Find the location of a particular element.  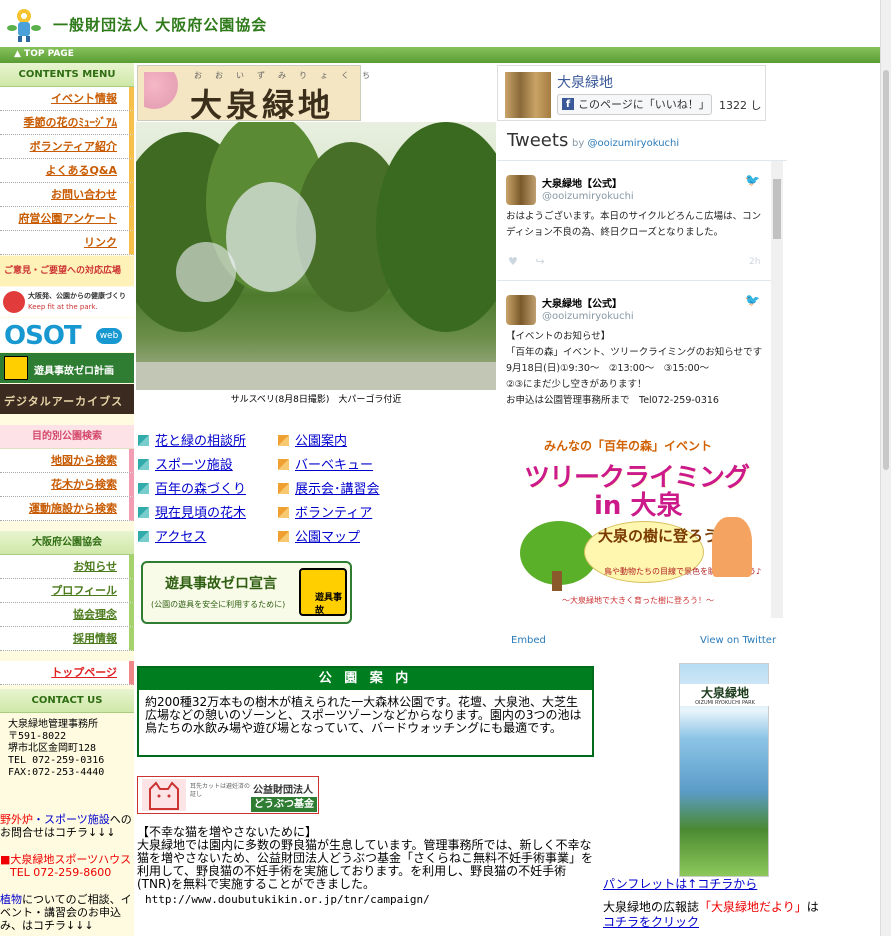

newsletter-suffix: は is located at coordinates (812, 907).